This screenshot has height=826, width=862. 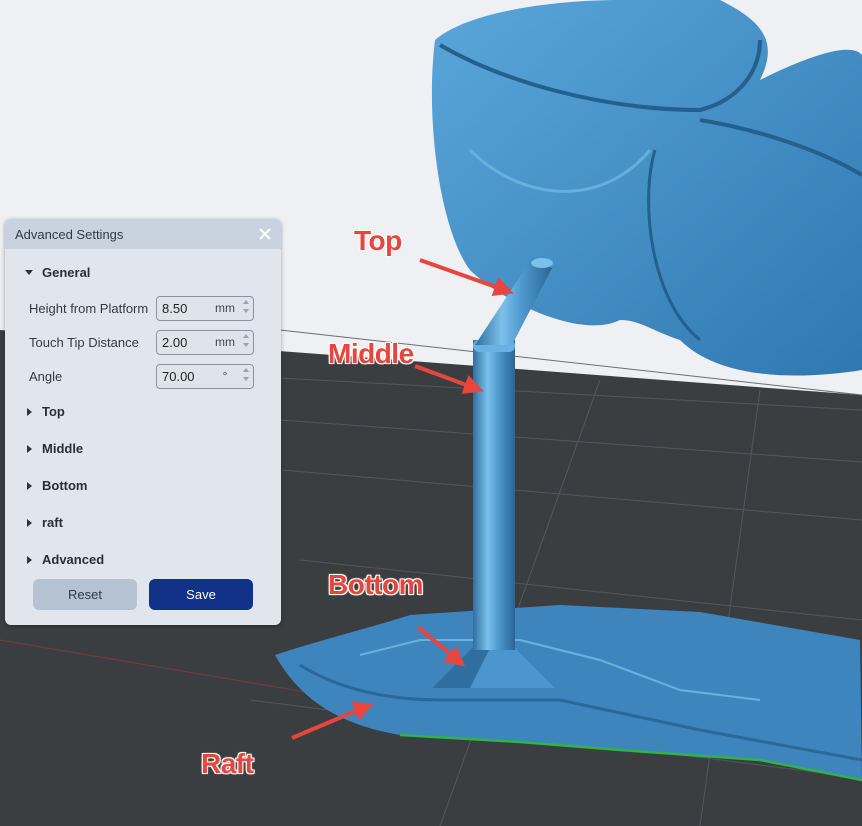 What do you see at coordinates (143, 342) in the screenshot?
I see `field-row-touch-tip: Touch Tip Distance 2.00 mm` at bounding box center [143, 342].